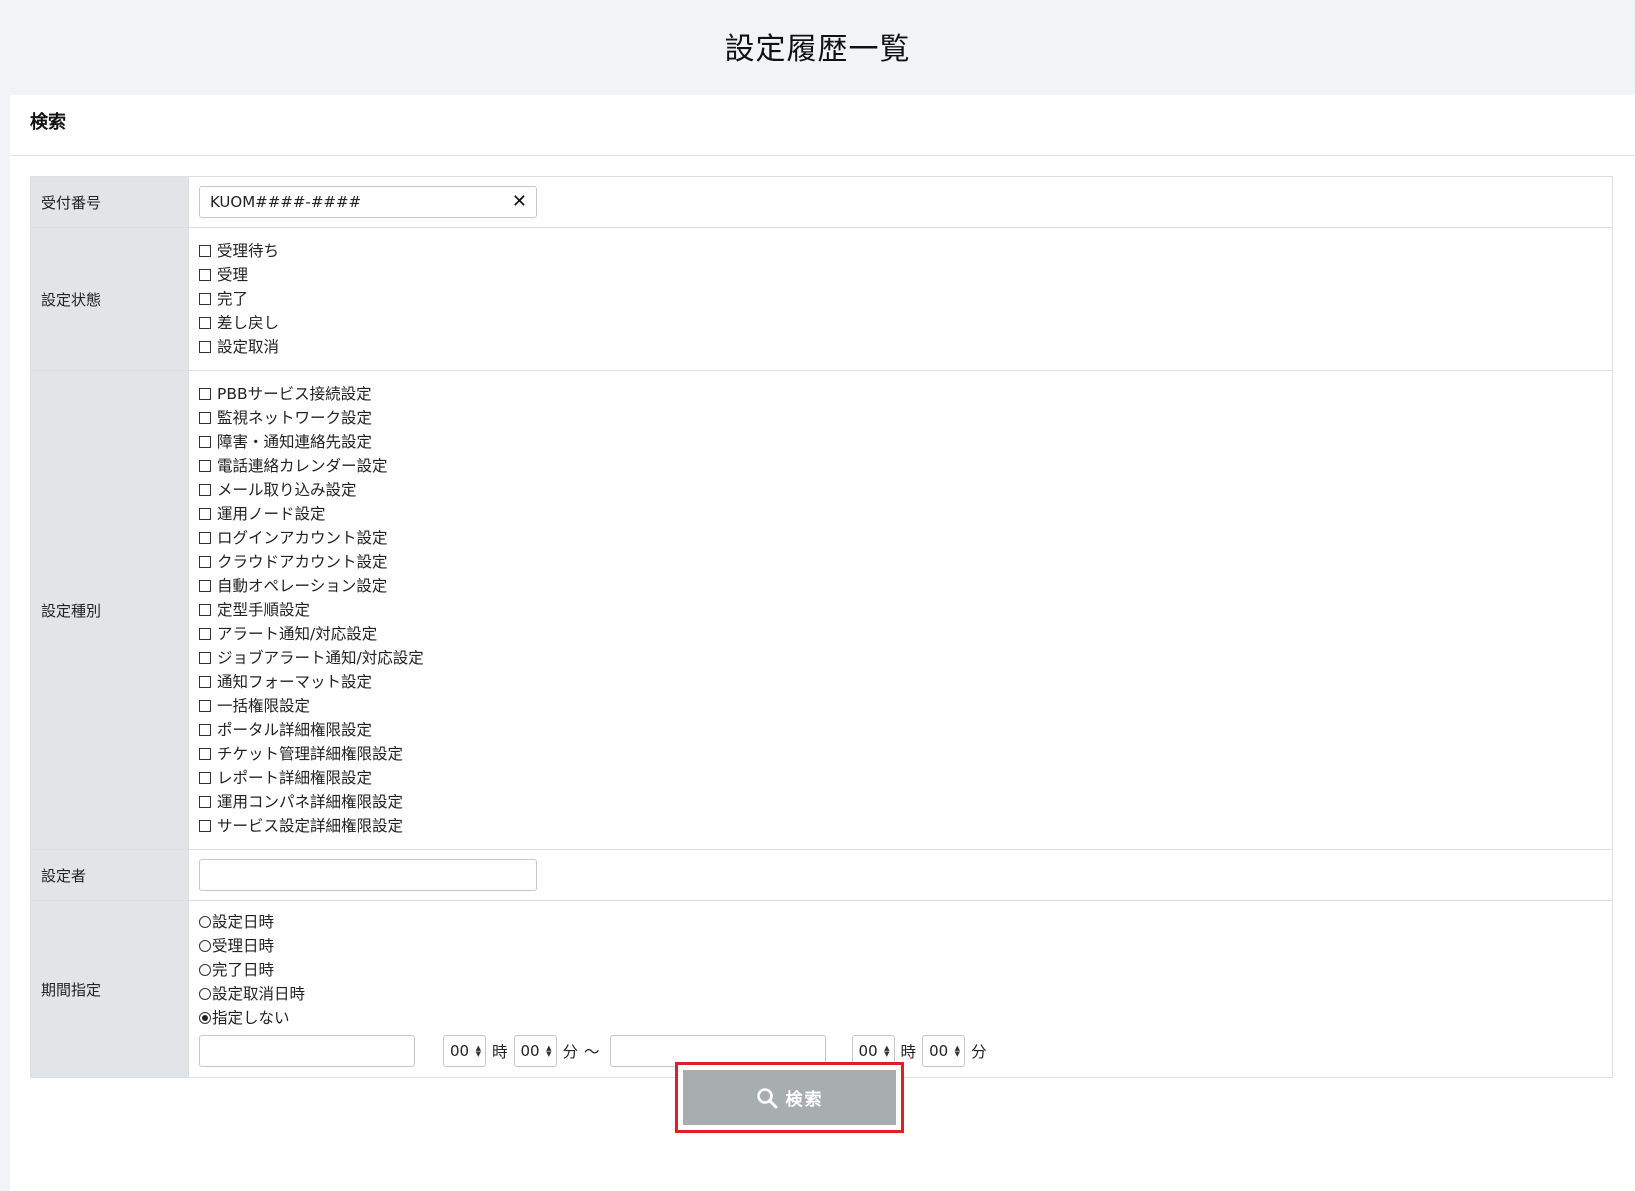  What do you see at coordinates (900, 754) in the screenshot?
I see `checkbox-option: チケット管理詳細権限設定` at bounding box center [900, 754].